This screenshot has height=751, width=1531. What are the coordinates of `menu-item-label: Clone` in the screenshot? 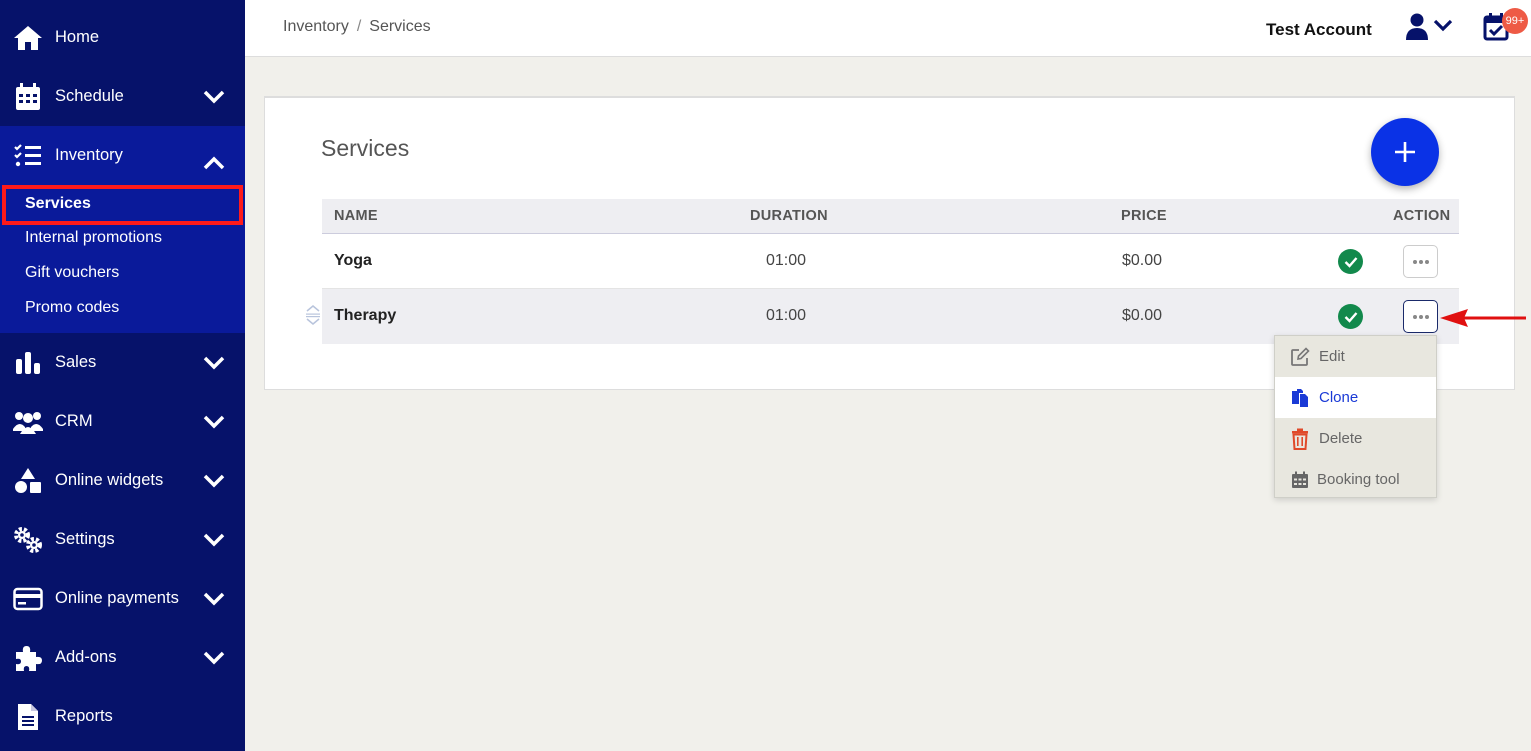 It's located at (1339, 397).